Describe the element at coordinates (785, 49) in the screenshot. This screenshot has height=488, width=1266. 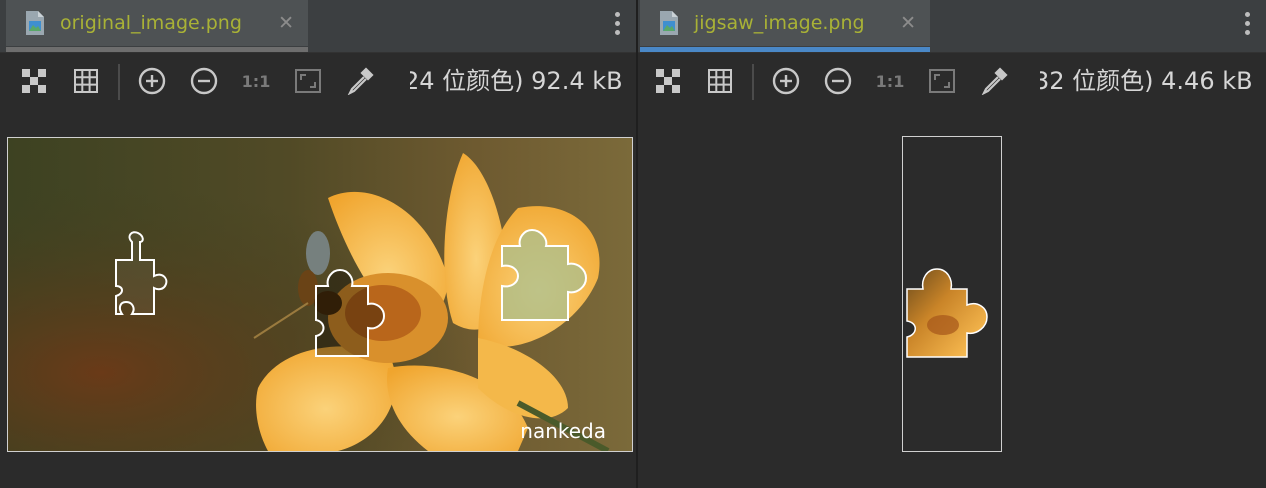
I see `tab-active-underline` at that location.